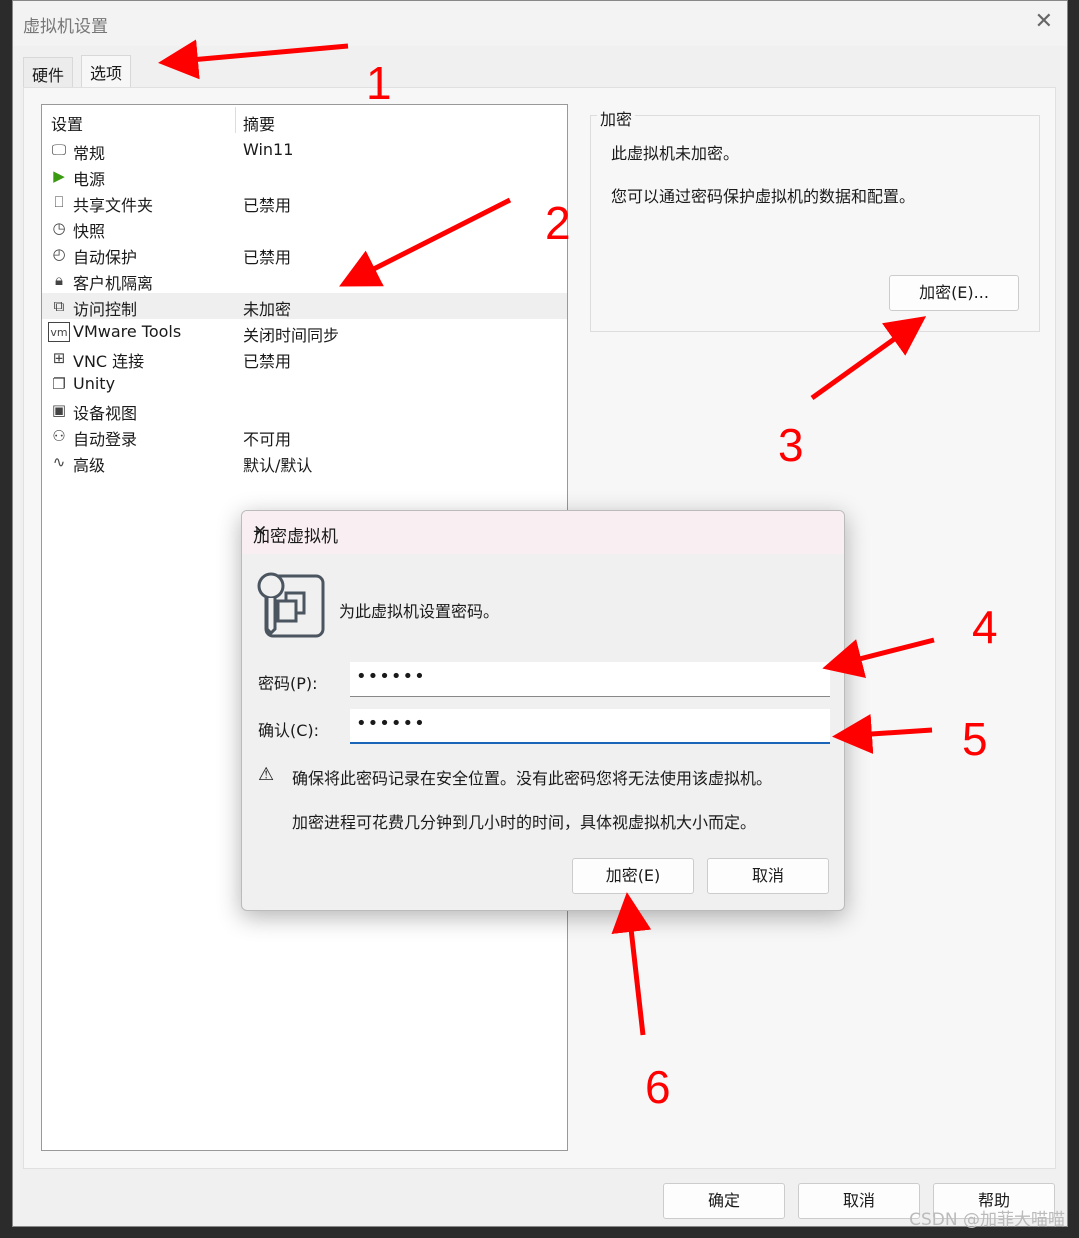 This screenshot has width=1079, height=1238. Describe the element at coordinates (987, 1220) in the screenshot. I see `watermark: CSDN @加菲大喵喵` at that location.